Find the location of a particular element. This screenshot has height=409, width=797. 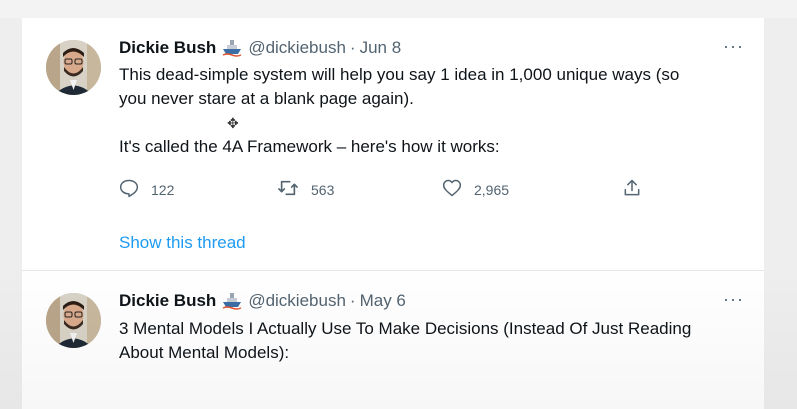

share-button is located at coordinates (638, 189).